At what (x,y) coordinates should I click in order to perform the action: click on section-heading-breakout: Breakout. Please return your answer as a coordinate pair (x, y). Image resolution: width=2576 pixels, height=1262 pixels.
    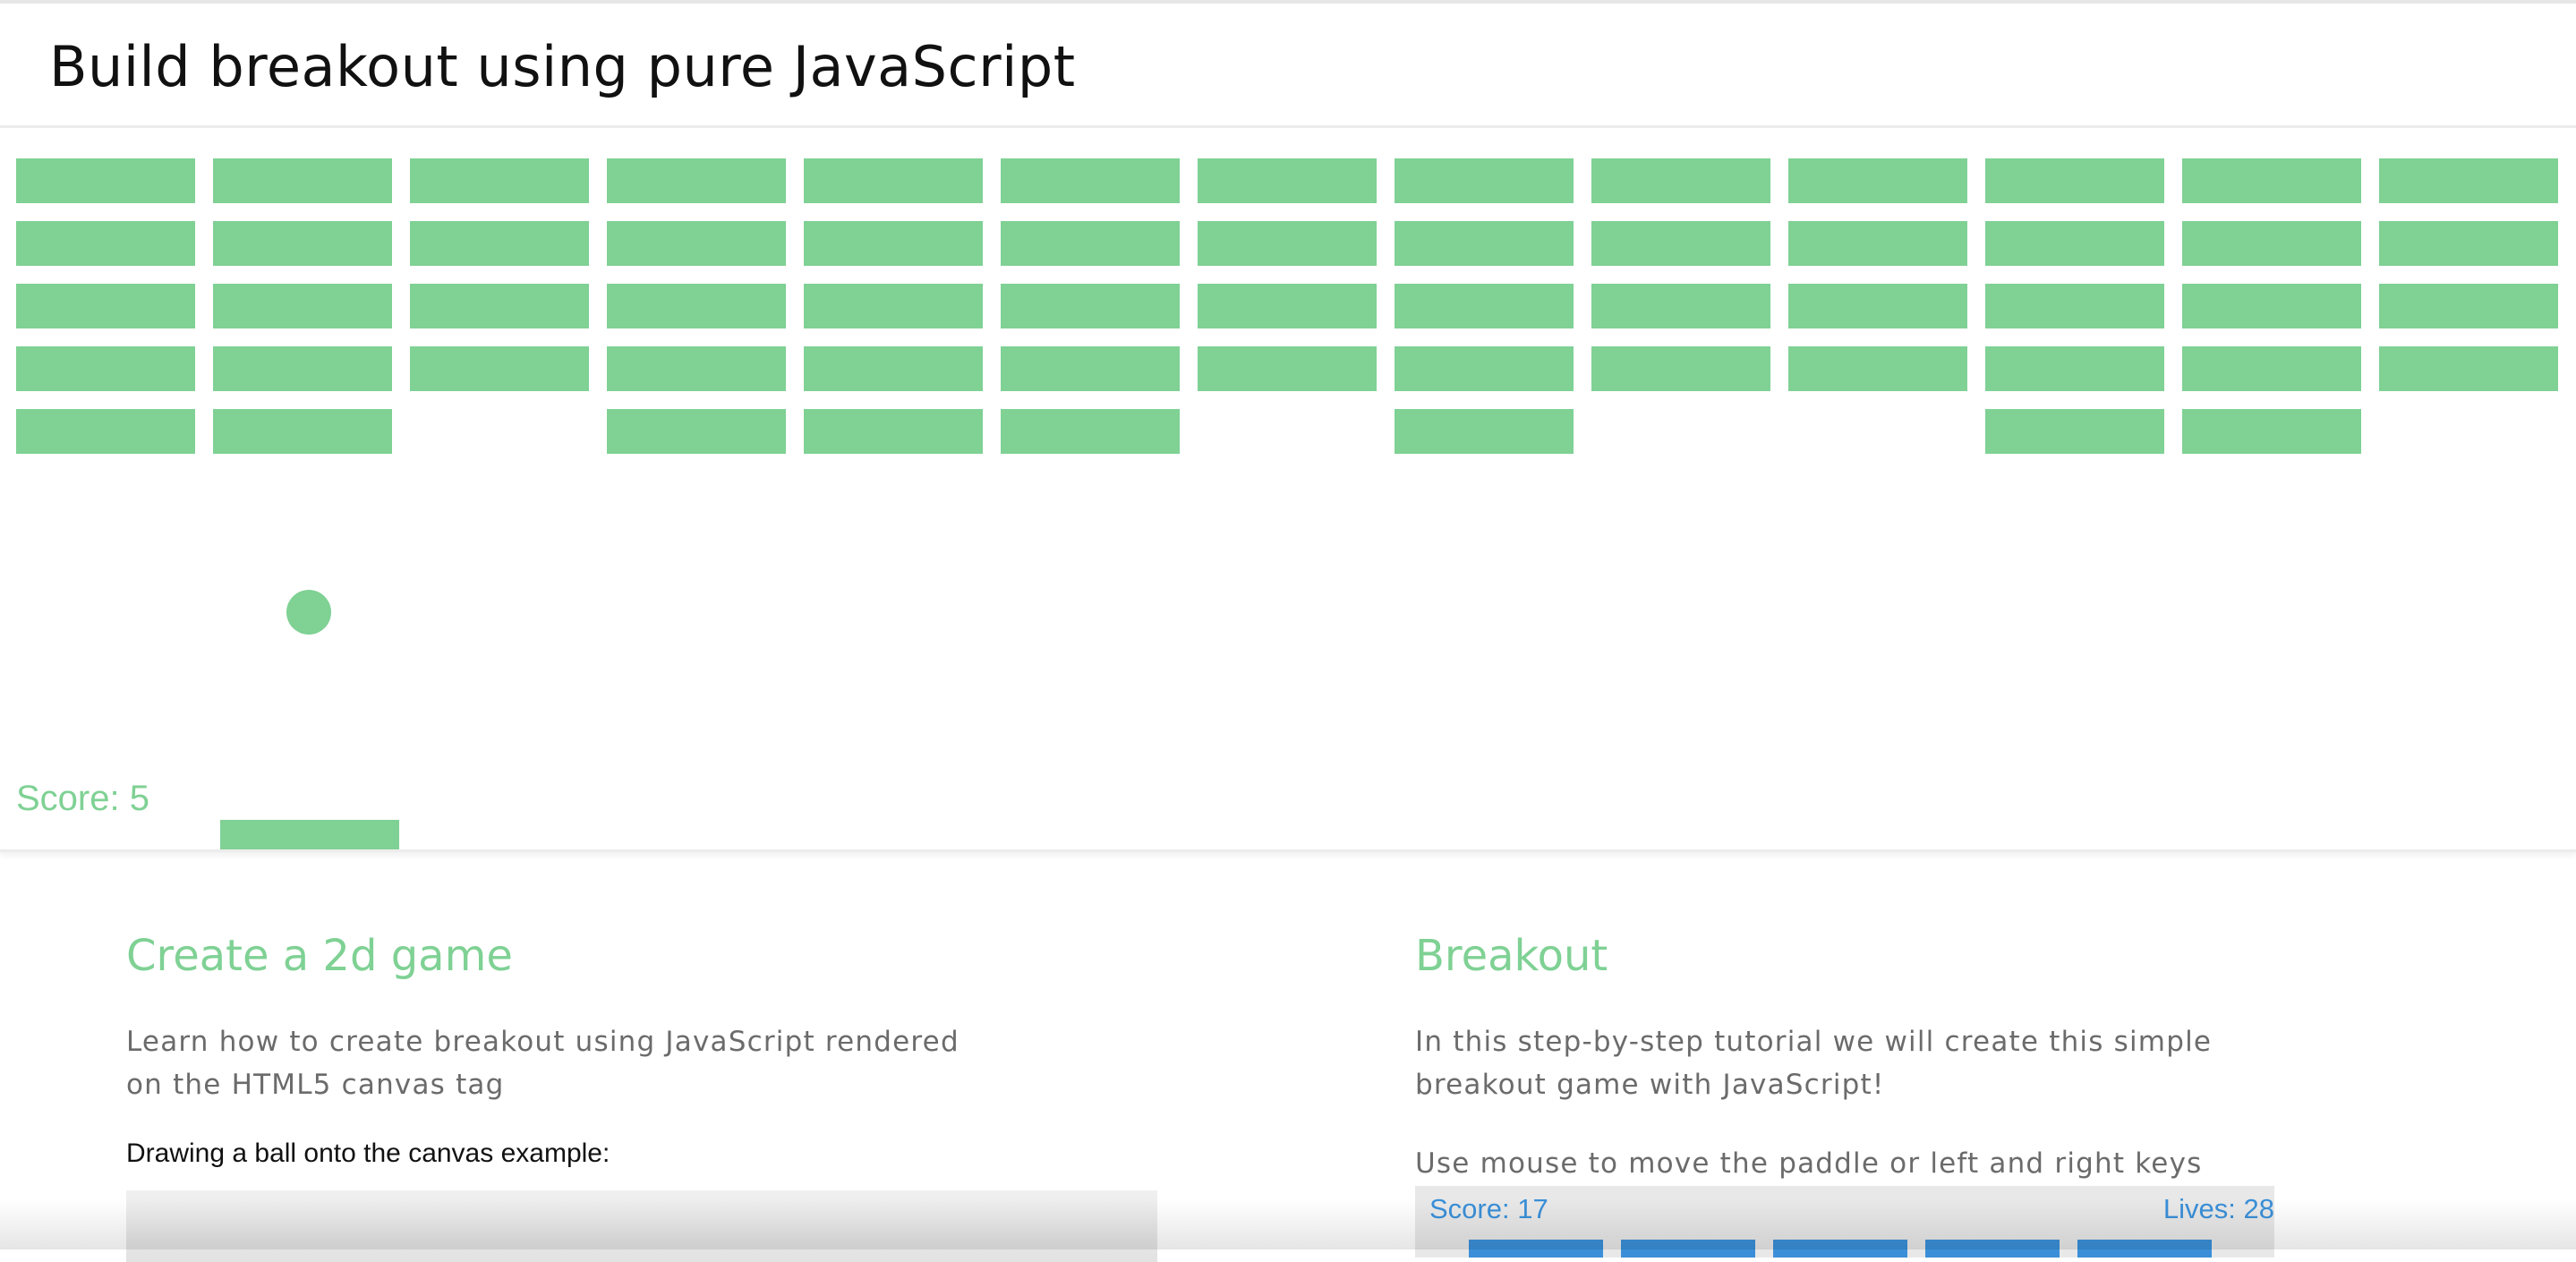
    Looking at the image, I should click on (1511, 956).